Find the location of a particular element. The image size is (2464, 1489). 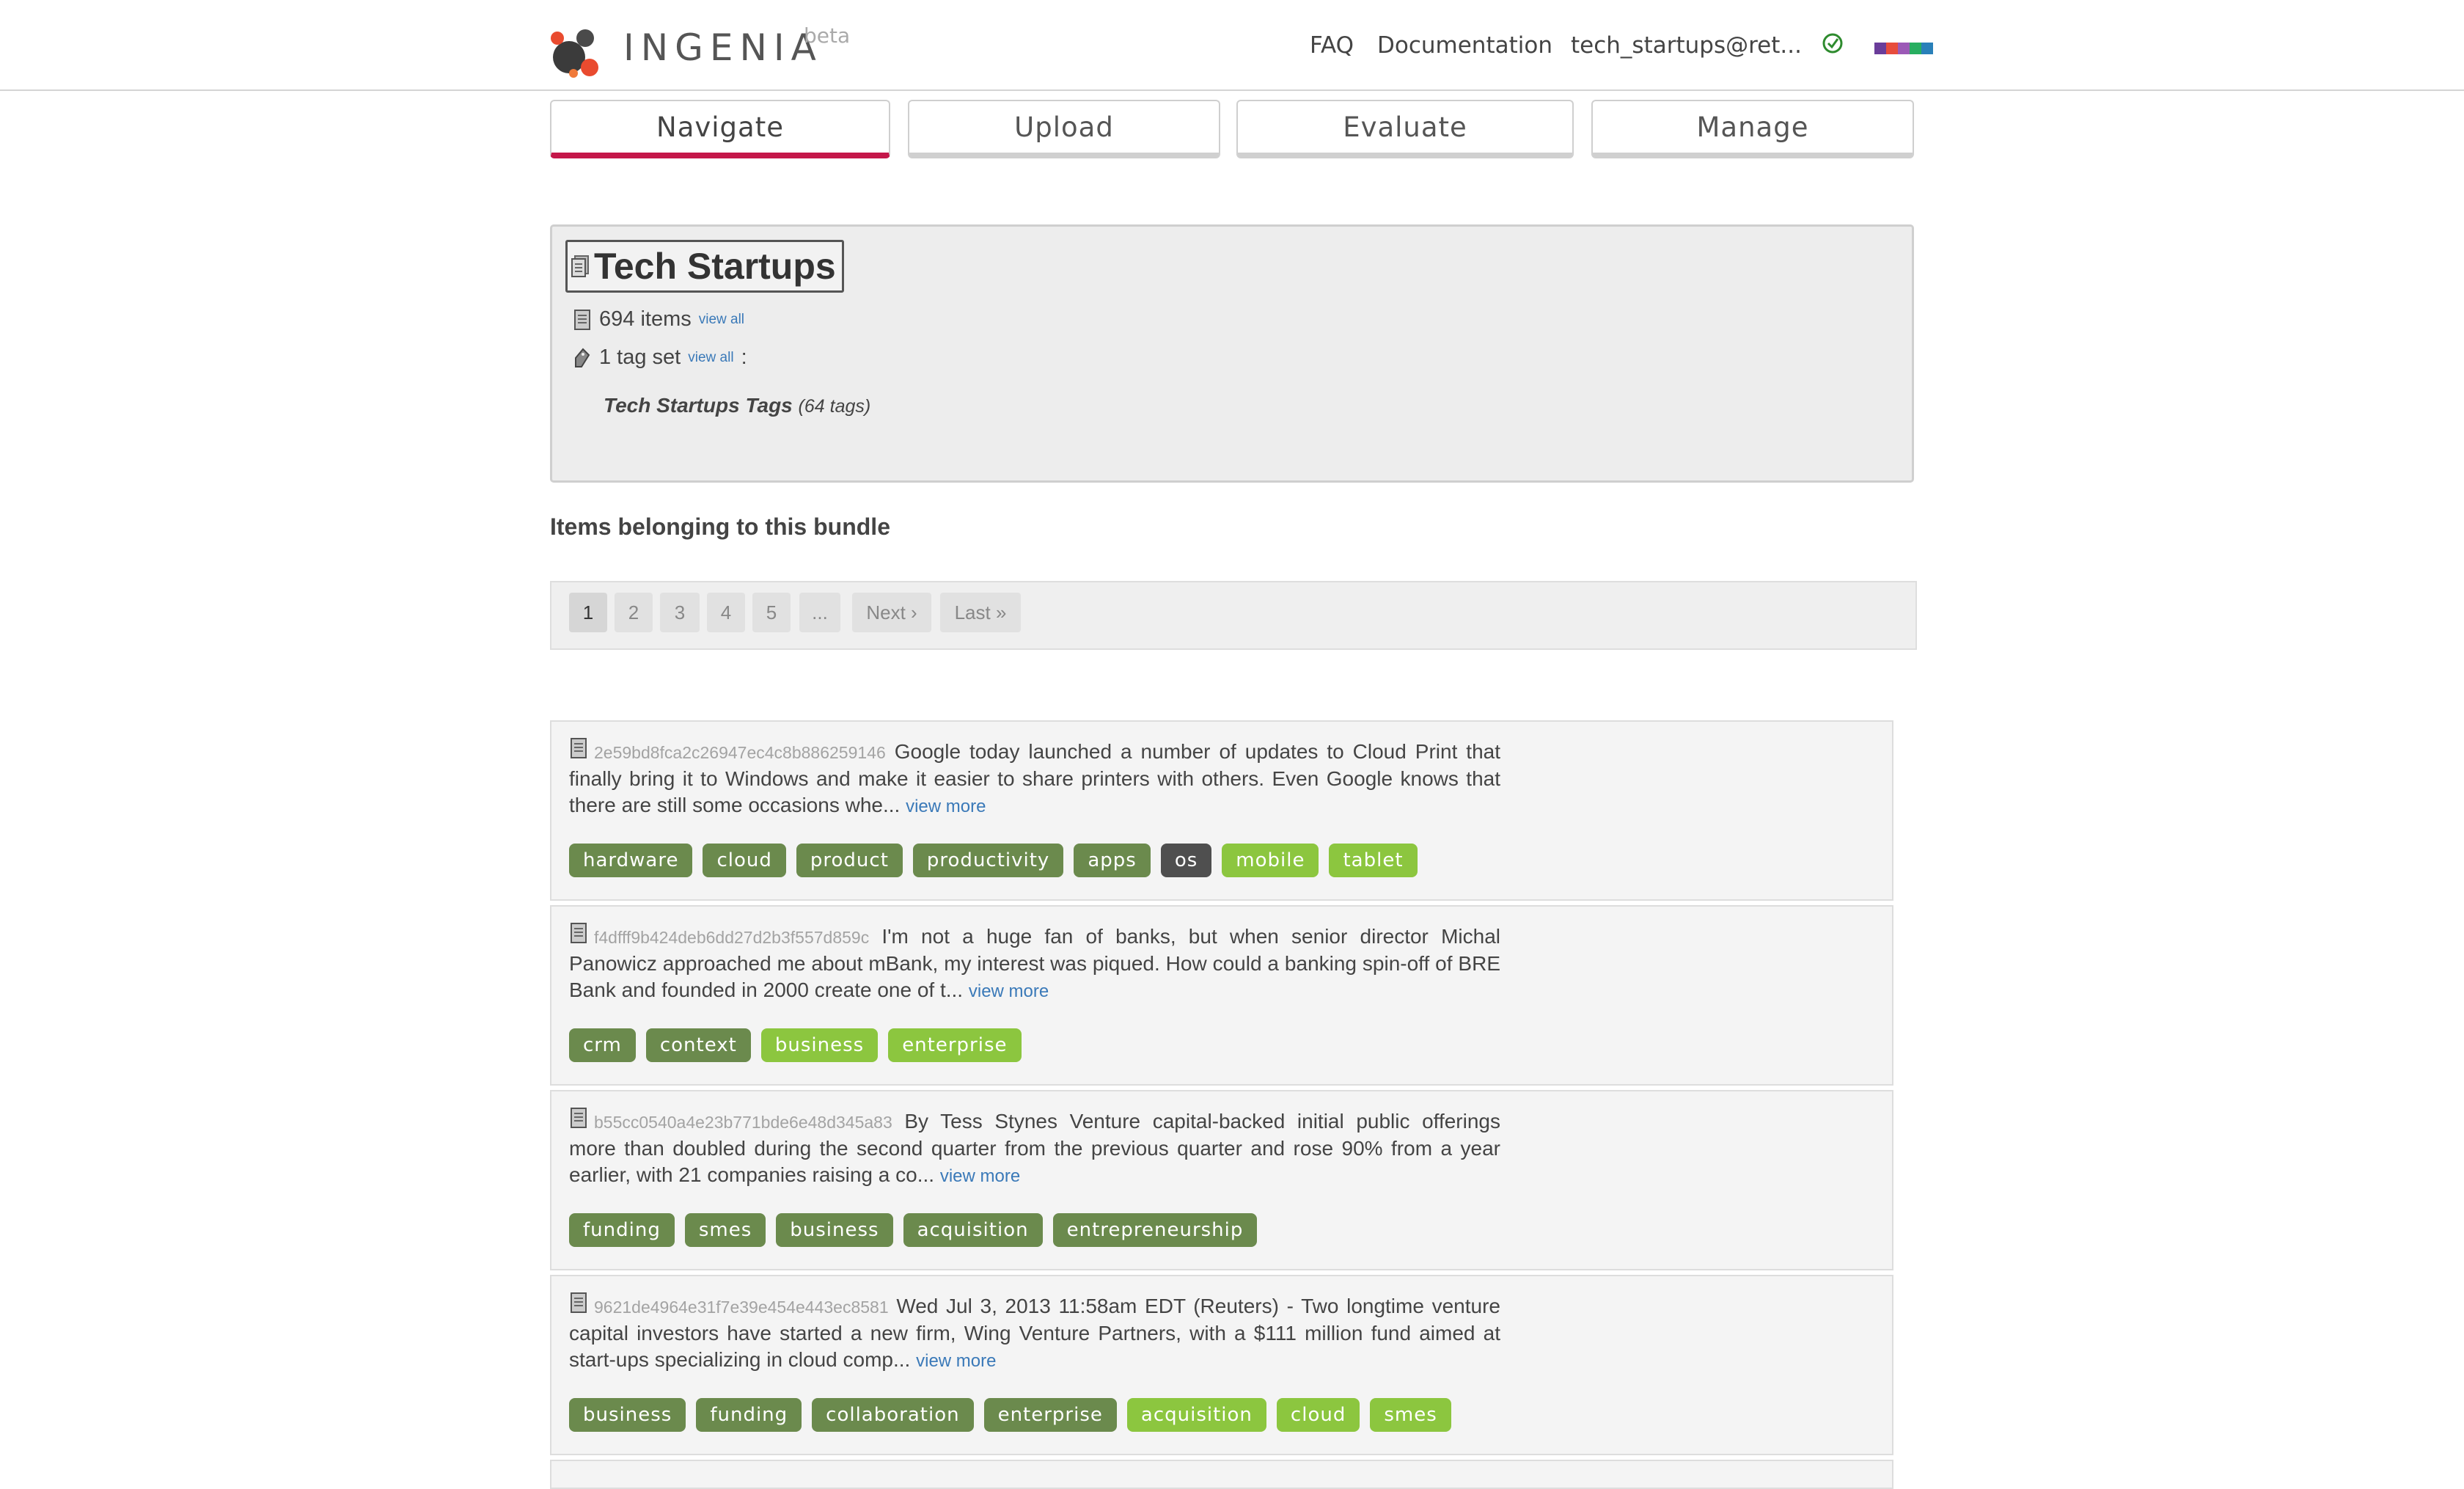

tab-navigate: Navigate is located at coordinates (720, 129).